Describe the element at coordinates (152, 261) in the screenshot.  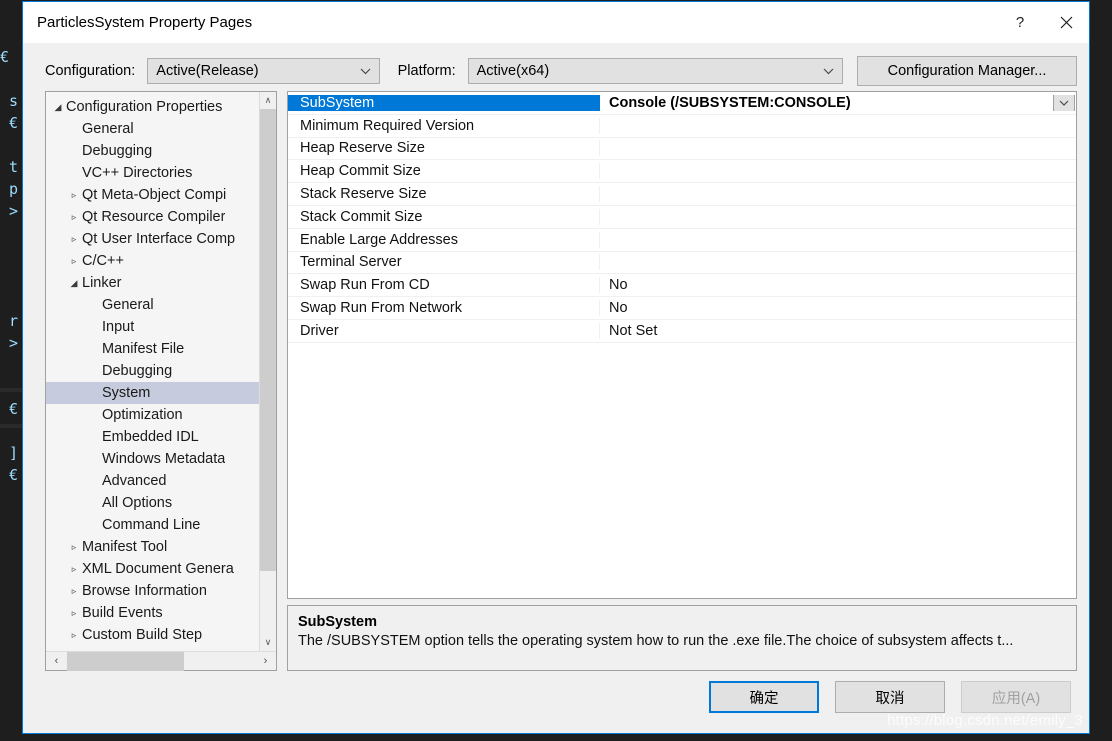
I see `tree-item-c-c: ▹ C/C++` at that location.